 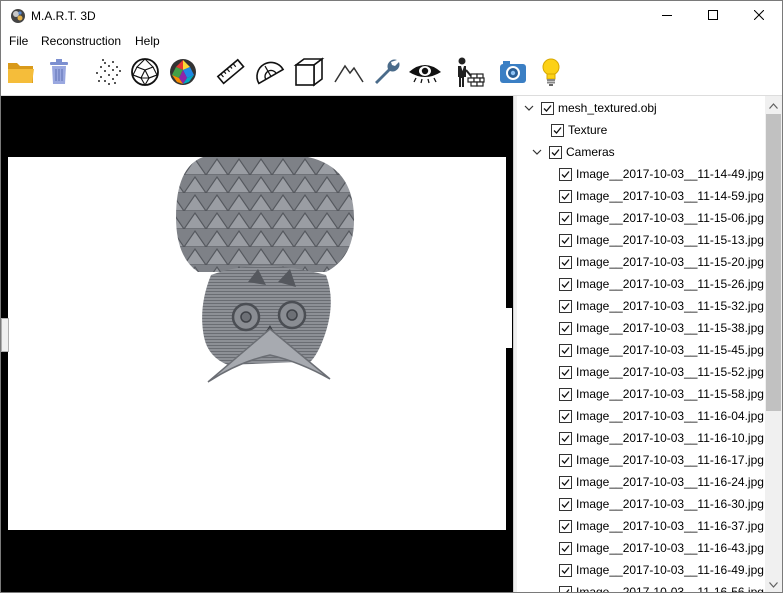 What do you see at coordinates (661, 548) in the screenshot?
I see `tree-item-image: Image__2017-10-03__11-16-43.jpg` at bounding box center [661, 548].